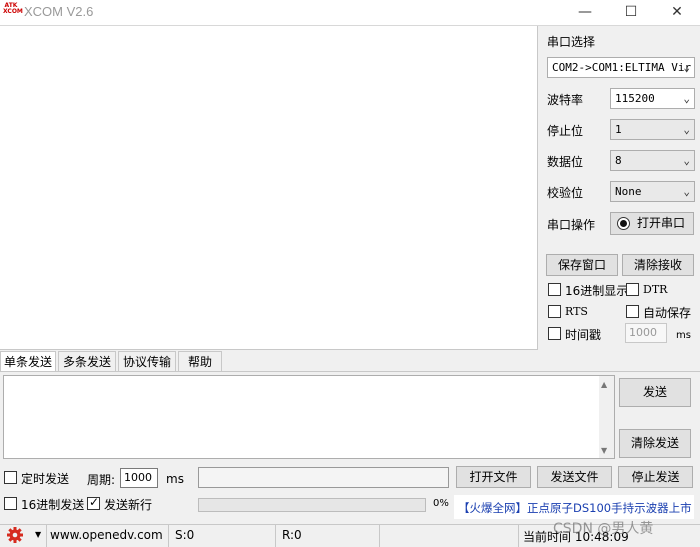 The height and width of the screenshot is (547, 700). Describe the element at coordinates (10, 477) in the screenshot. I see `timed-send-checkbox` at that location.